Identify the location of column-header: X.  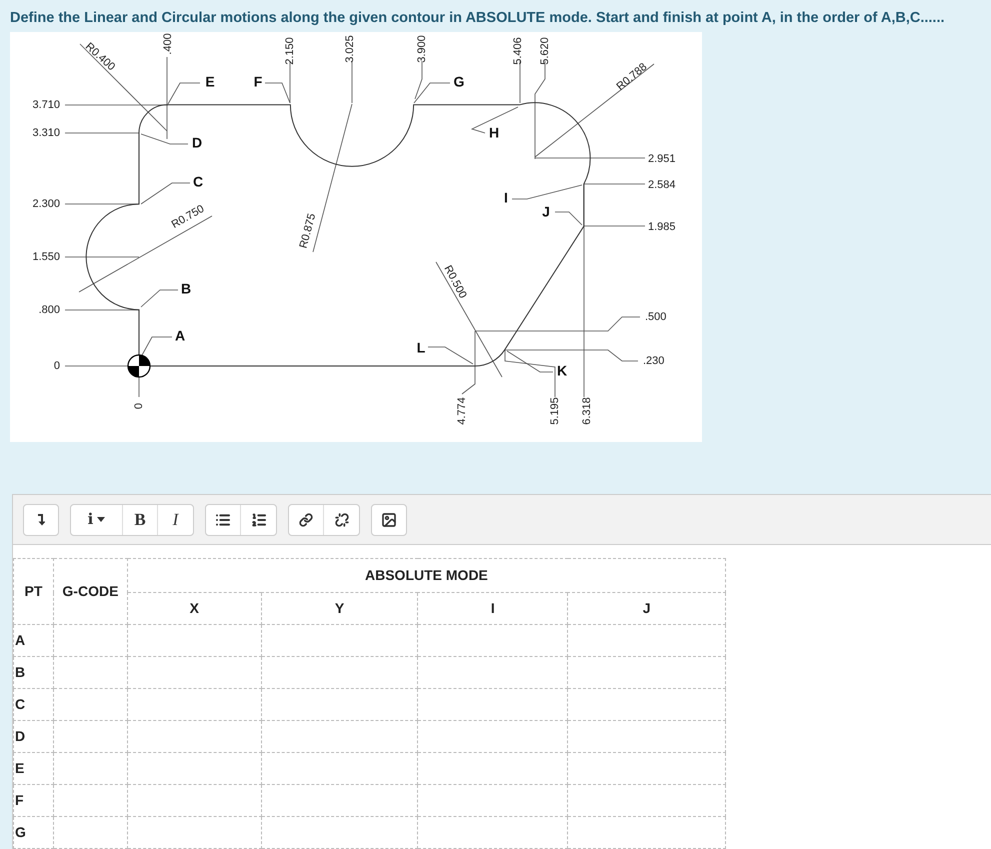
(194, 608).